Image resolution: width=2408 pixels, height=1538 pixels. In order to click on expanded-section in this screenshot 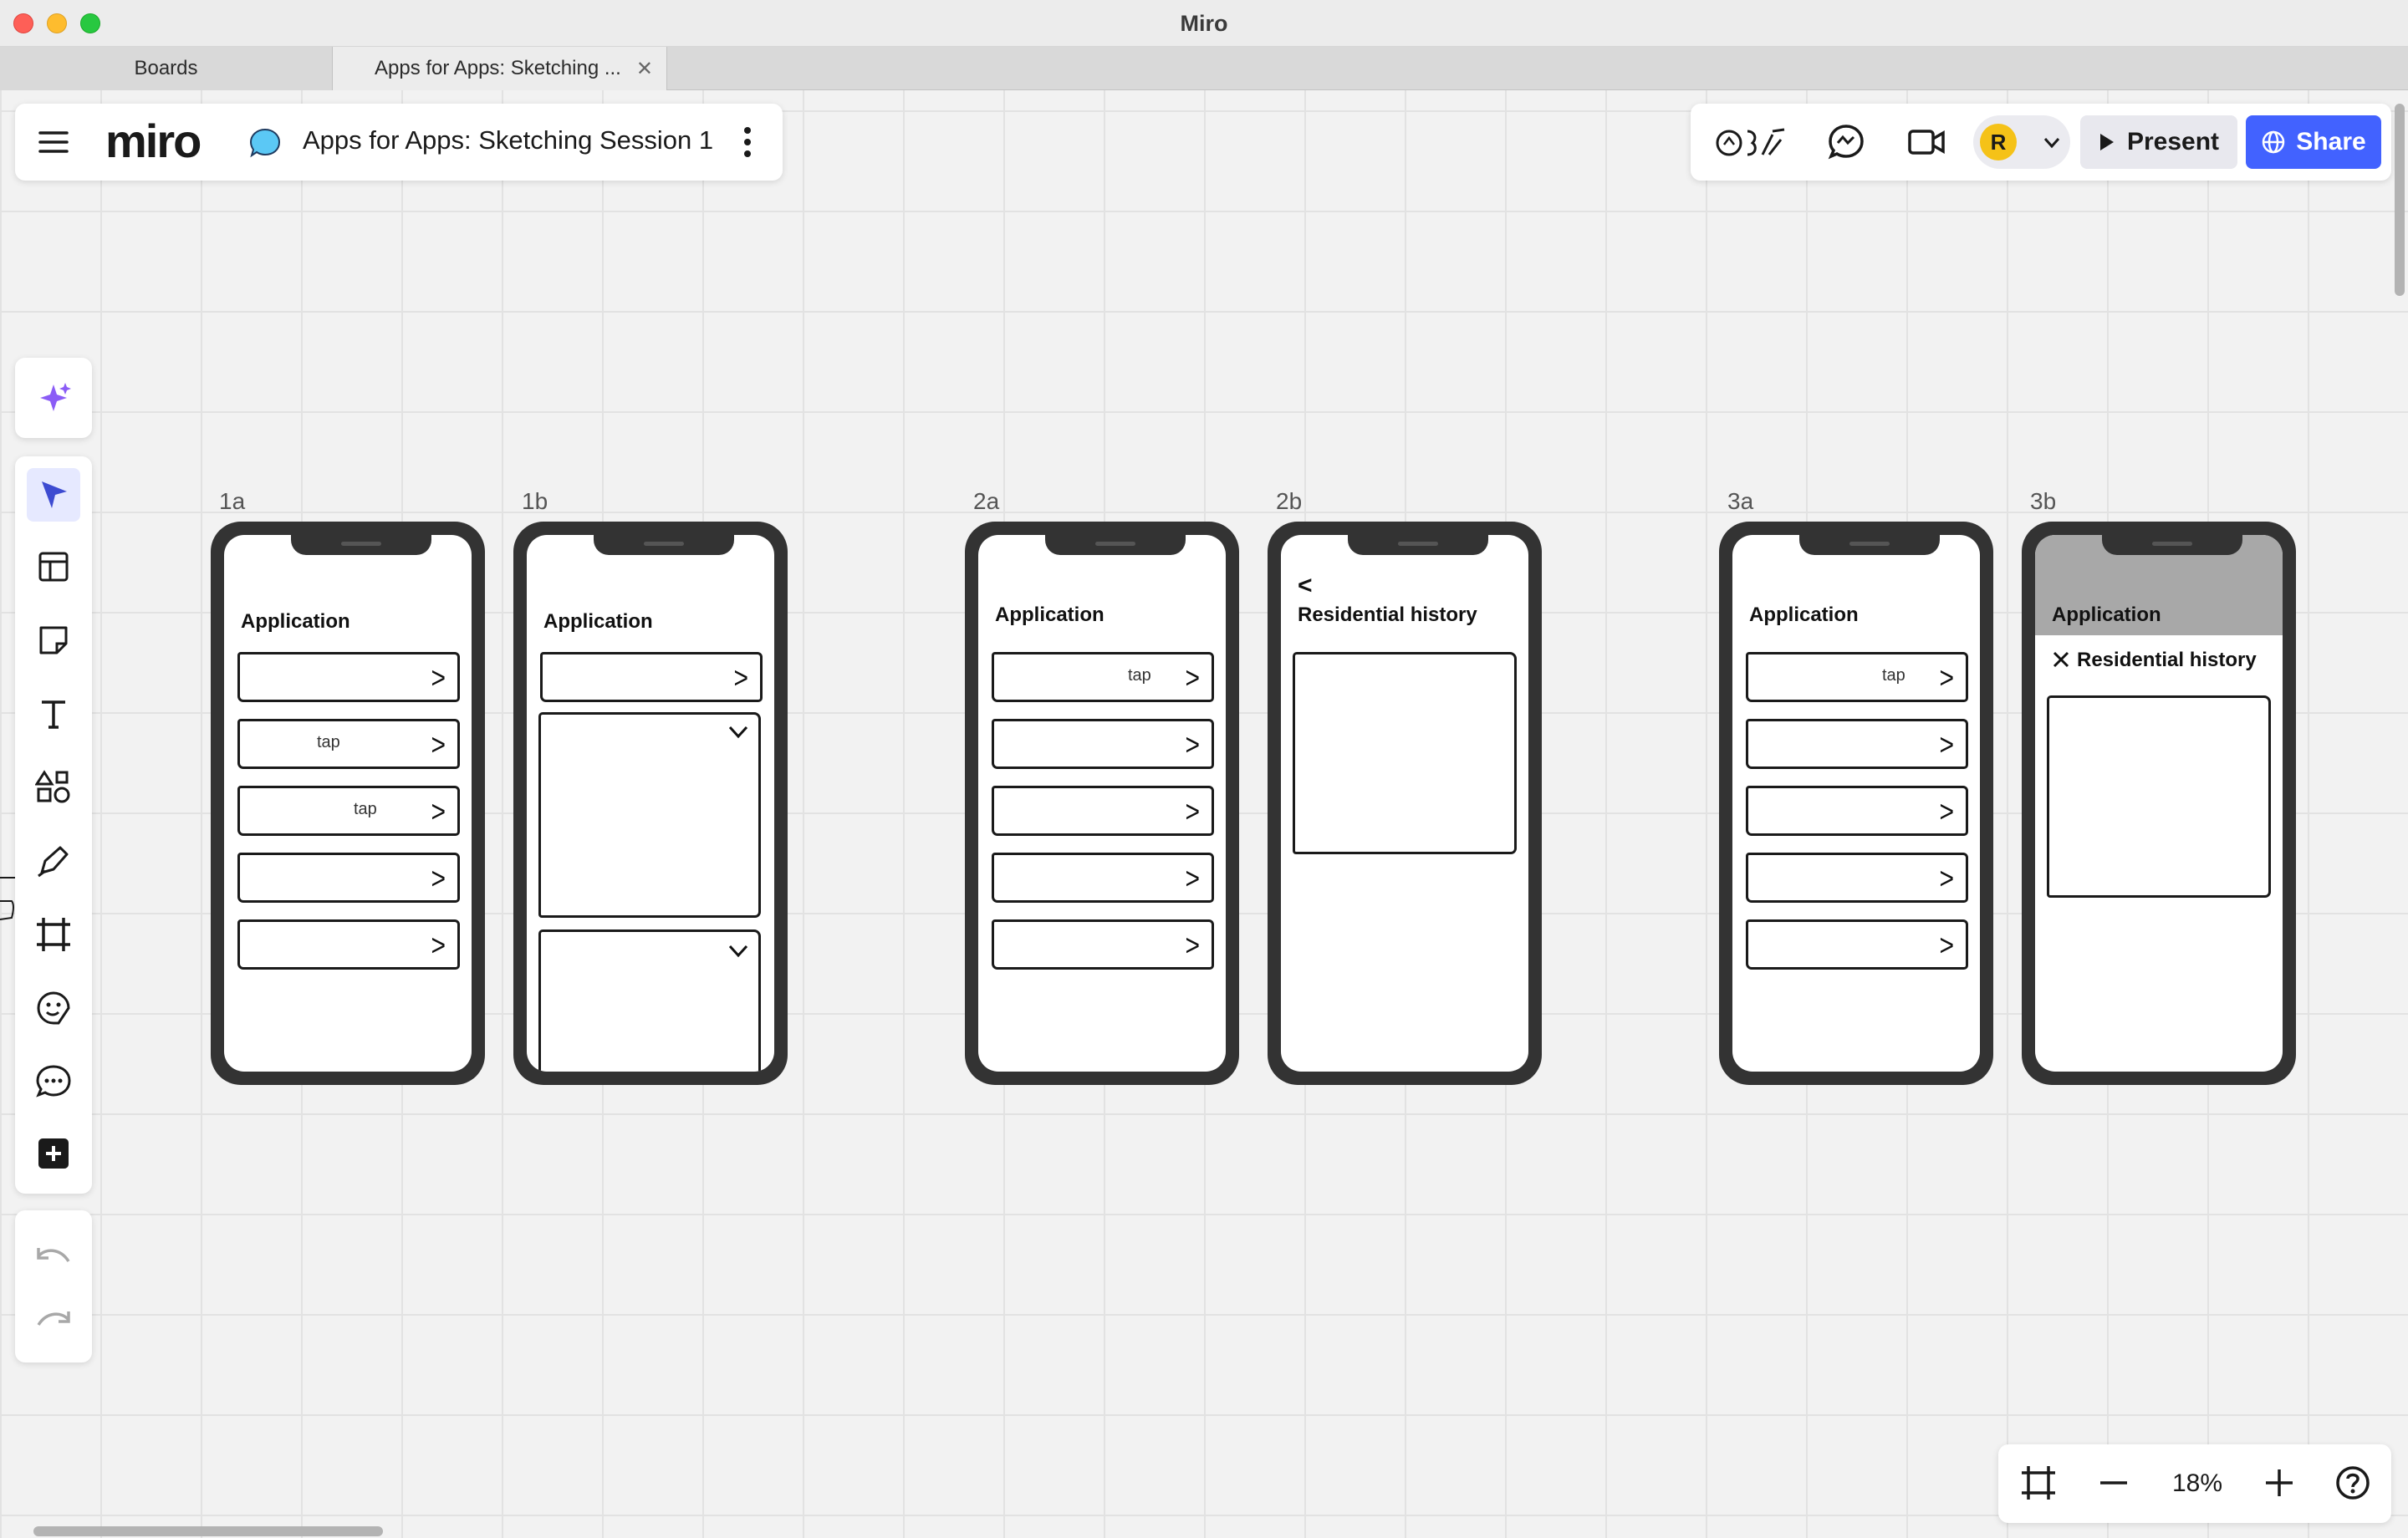, I will do `click(650, 815)`.